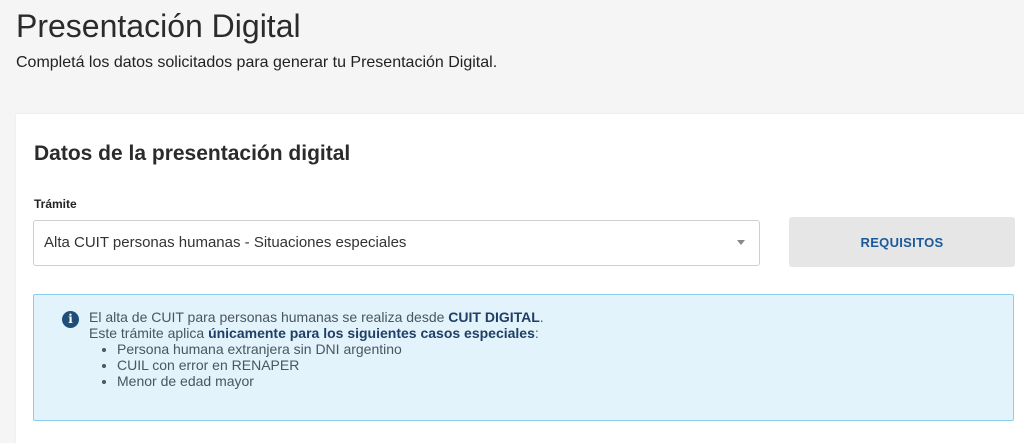  I want to click on card-title: Datos de la presentación digital, so click(192, 153).